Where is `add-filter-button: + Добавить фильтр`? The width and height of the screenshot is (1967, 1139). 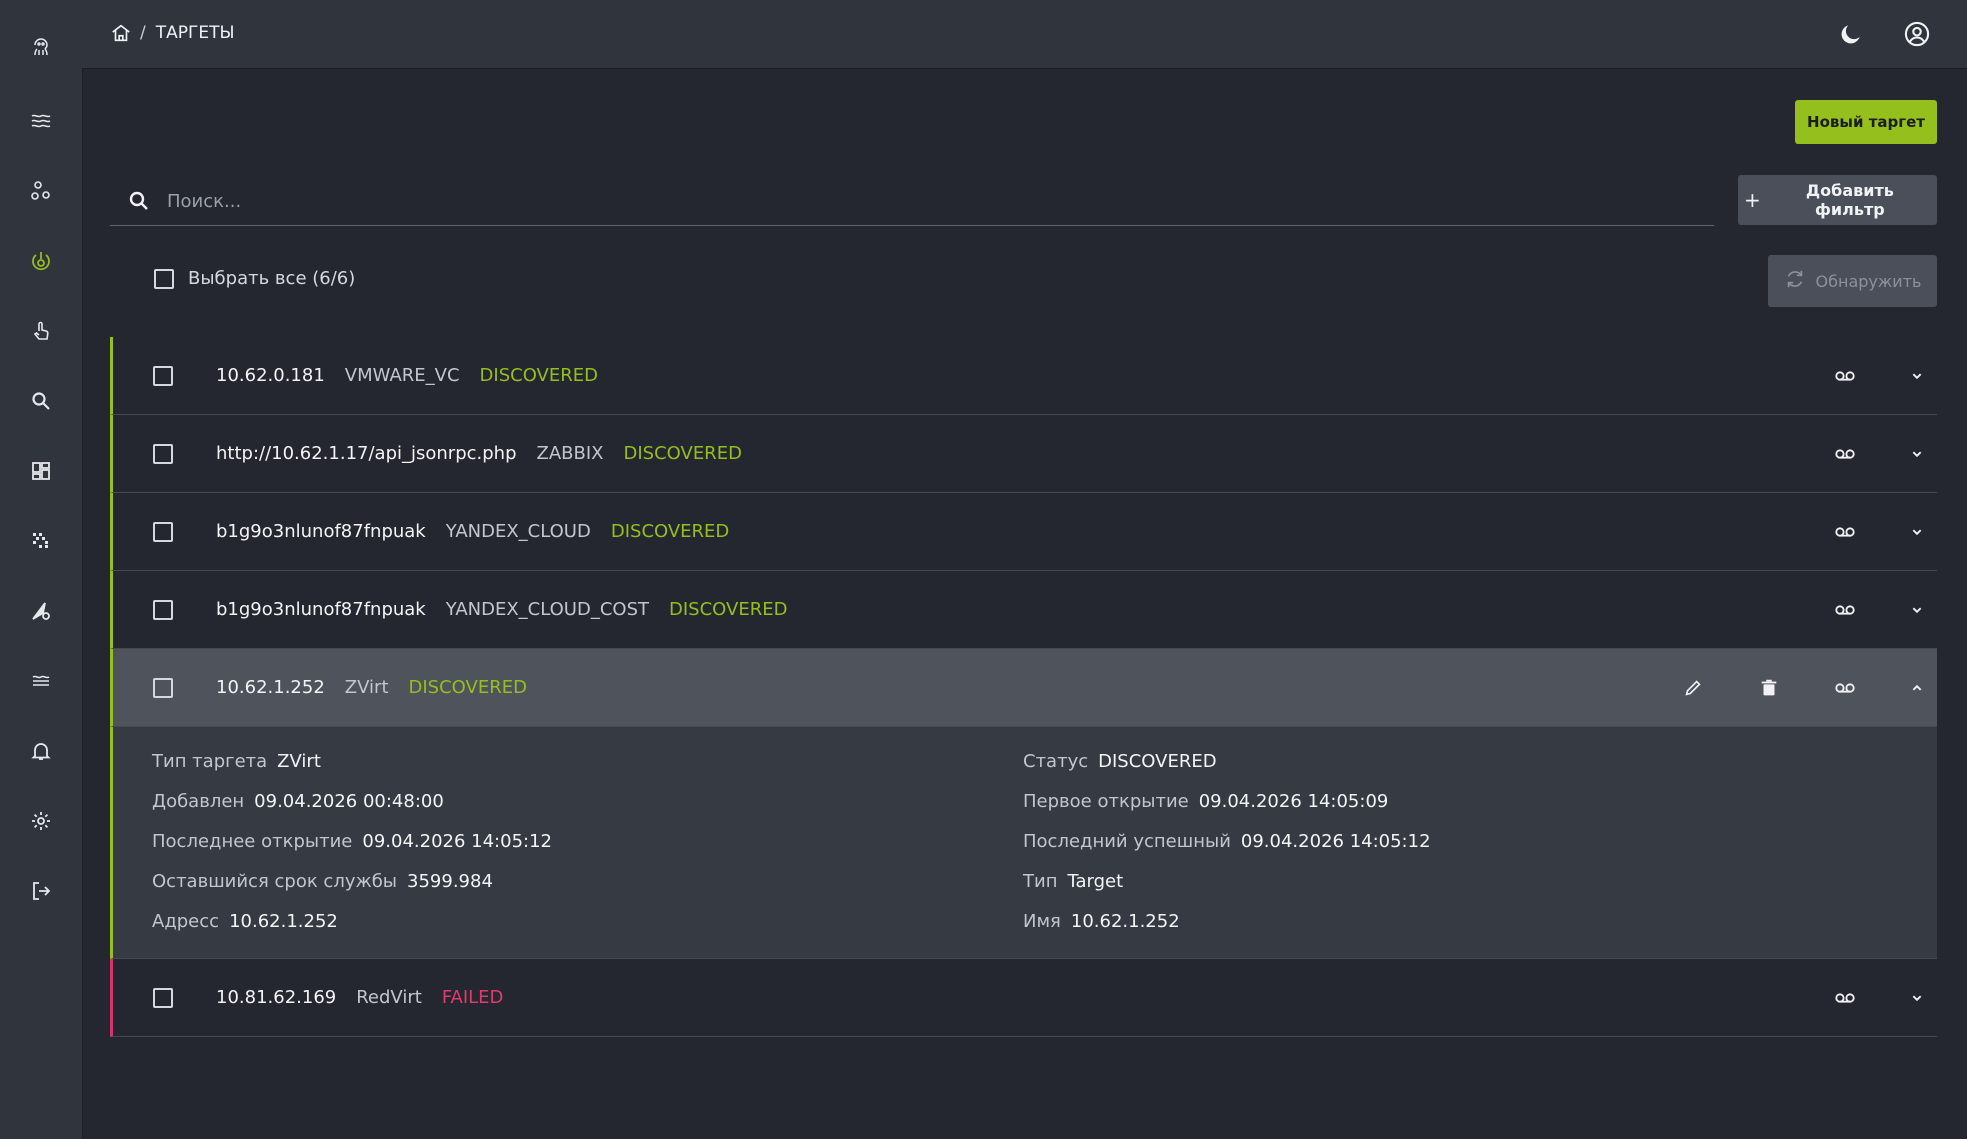 add-filter-button: + Добавить фильтр is located at coordinates (1837, 200).